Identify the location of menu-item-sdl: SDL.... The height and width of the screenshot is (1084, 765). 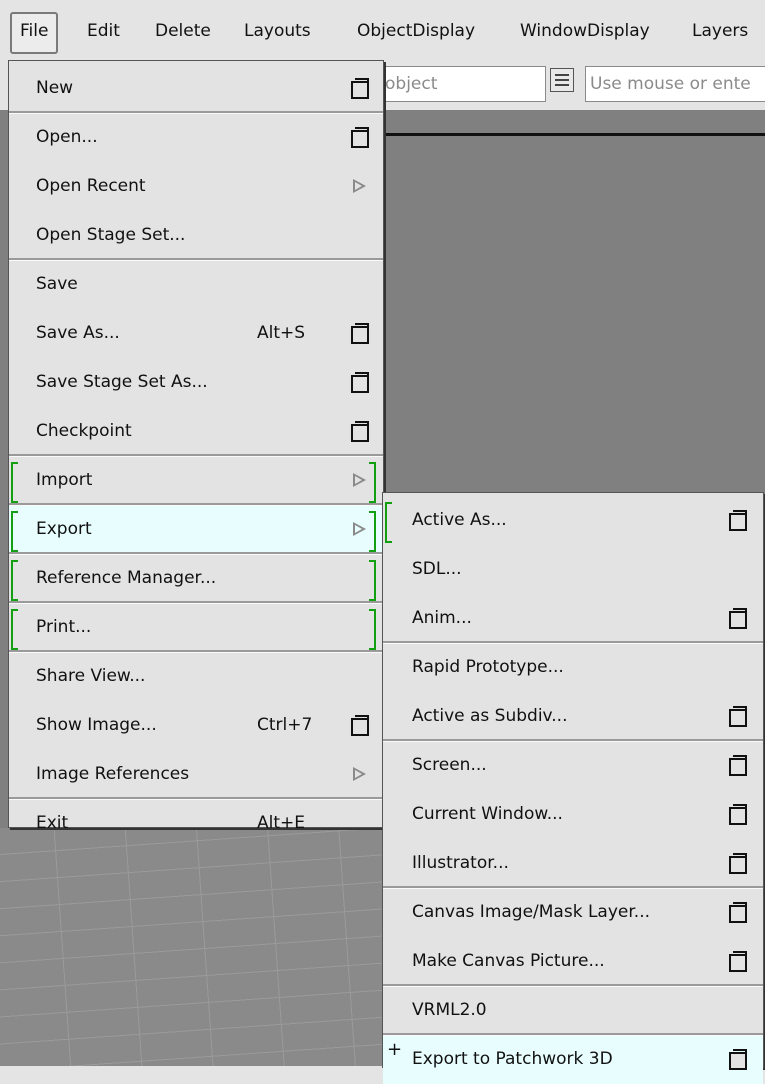
(573, 569).